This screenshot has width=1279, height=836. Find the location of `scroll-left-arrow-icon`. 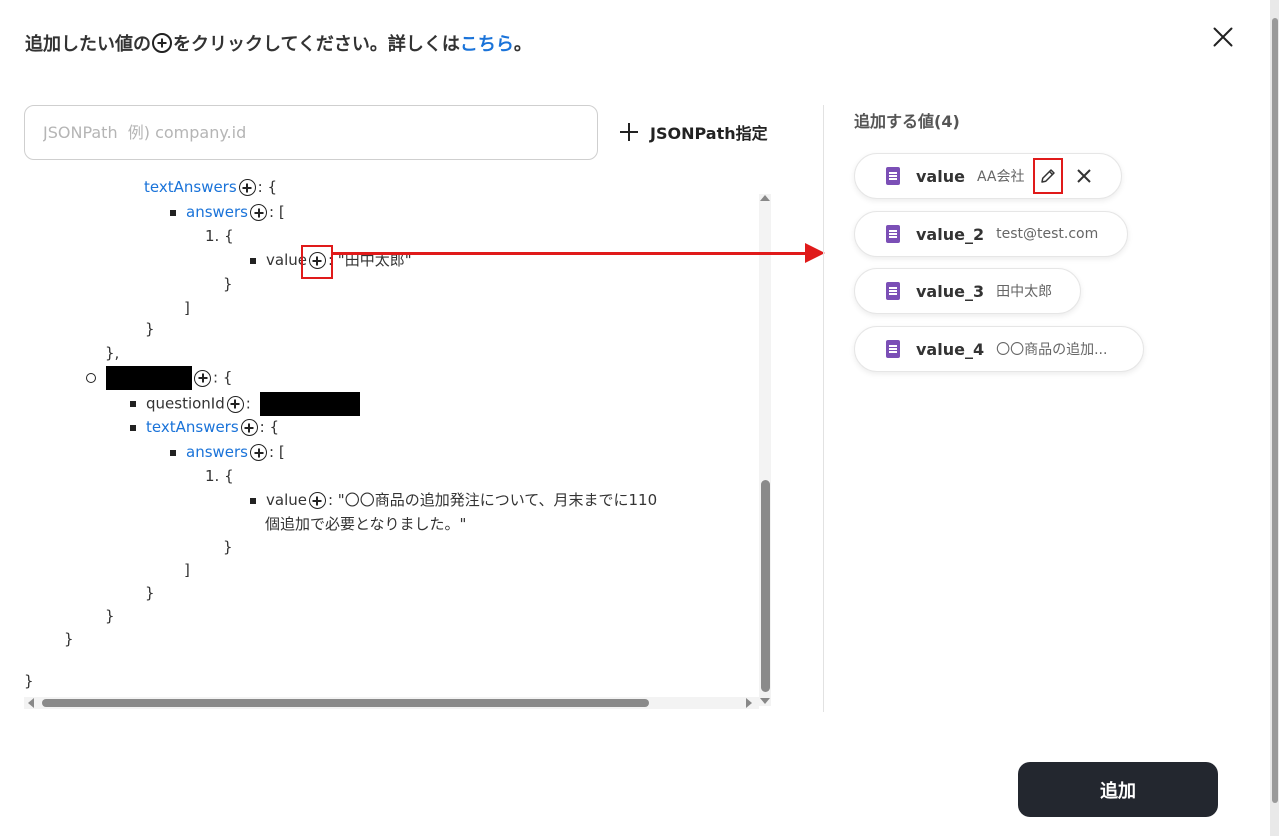

scroll-left-arrow-icon is located at coordinates (31, 703).